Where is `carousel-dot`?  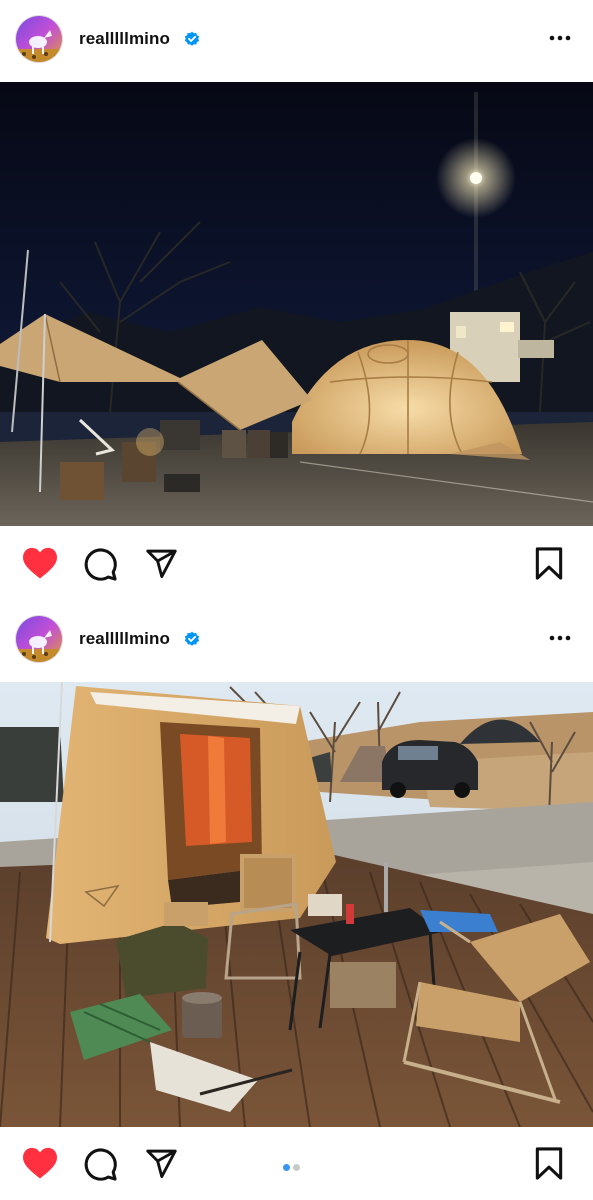 carousel-dot is located at coordinates (296, 1167).